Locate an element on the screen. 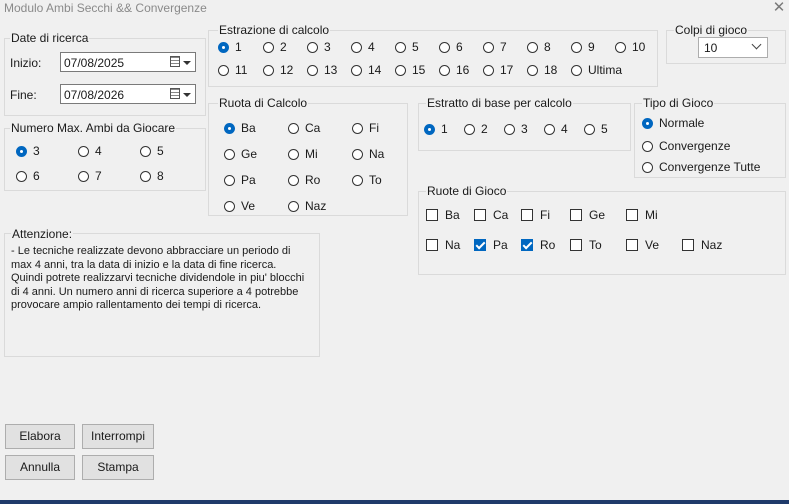 The height and width of the screenshot is (504, 789). estrazione-radio-8: 8 is located at coordinates (539, 47).